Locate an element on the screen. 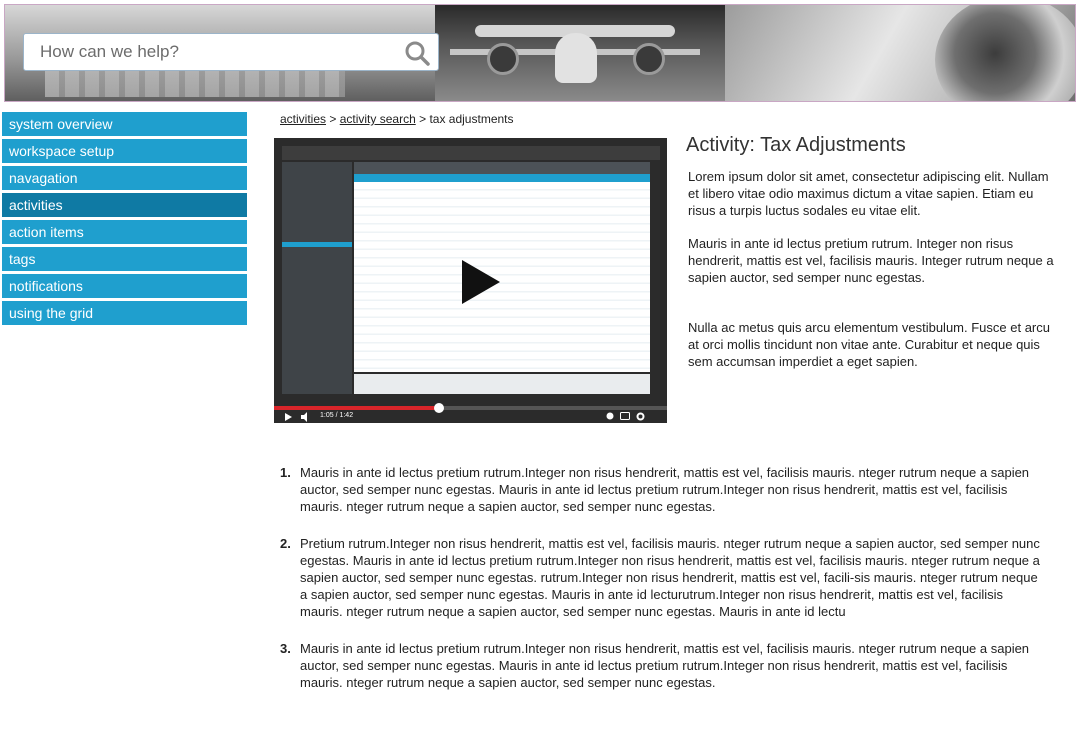 The width and height of the screenshot is (1077, 732). header-banner is located at coordinates (540, 53).